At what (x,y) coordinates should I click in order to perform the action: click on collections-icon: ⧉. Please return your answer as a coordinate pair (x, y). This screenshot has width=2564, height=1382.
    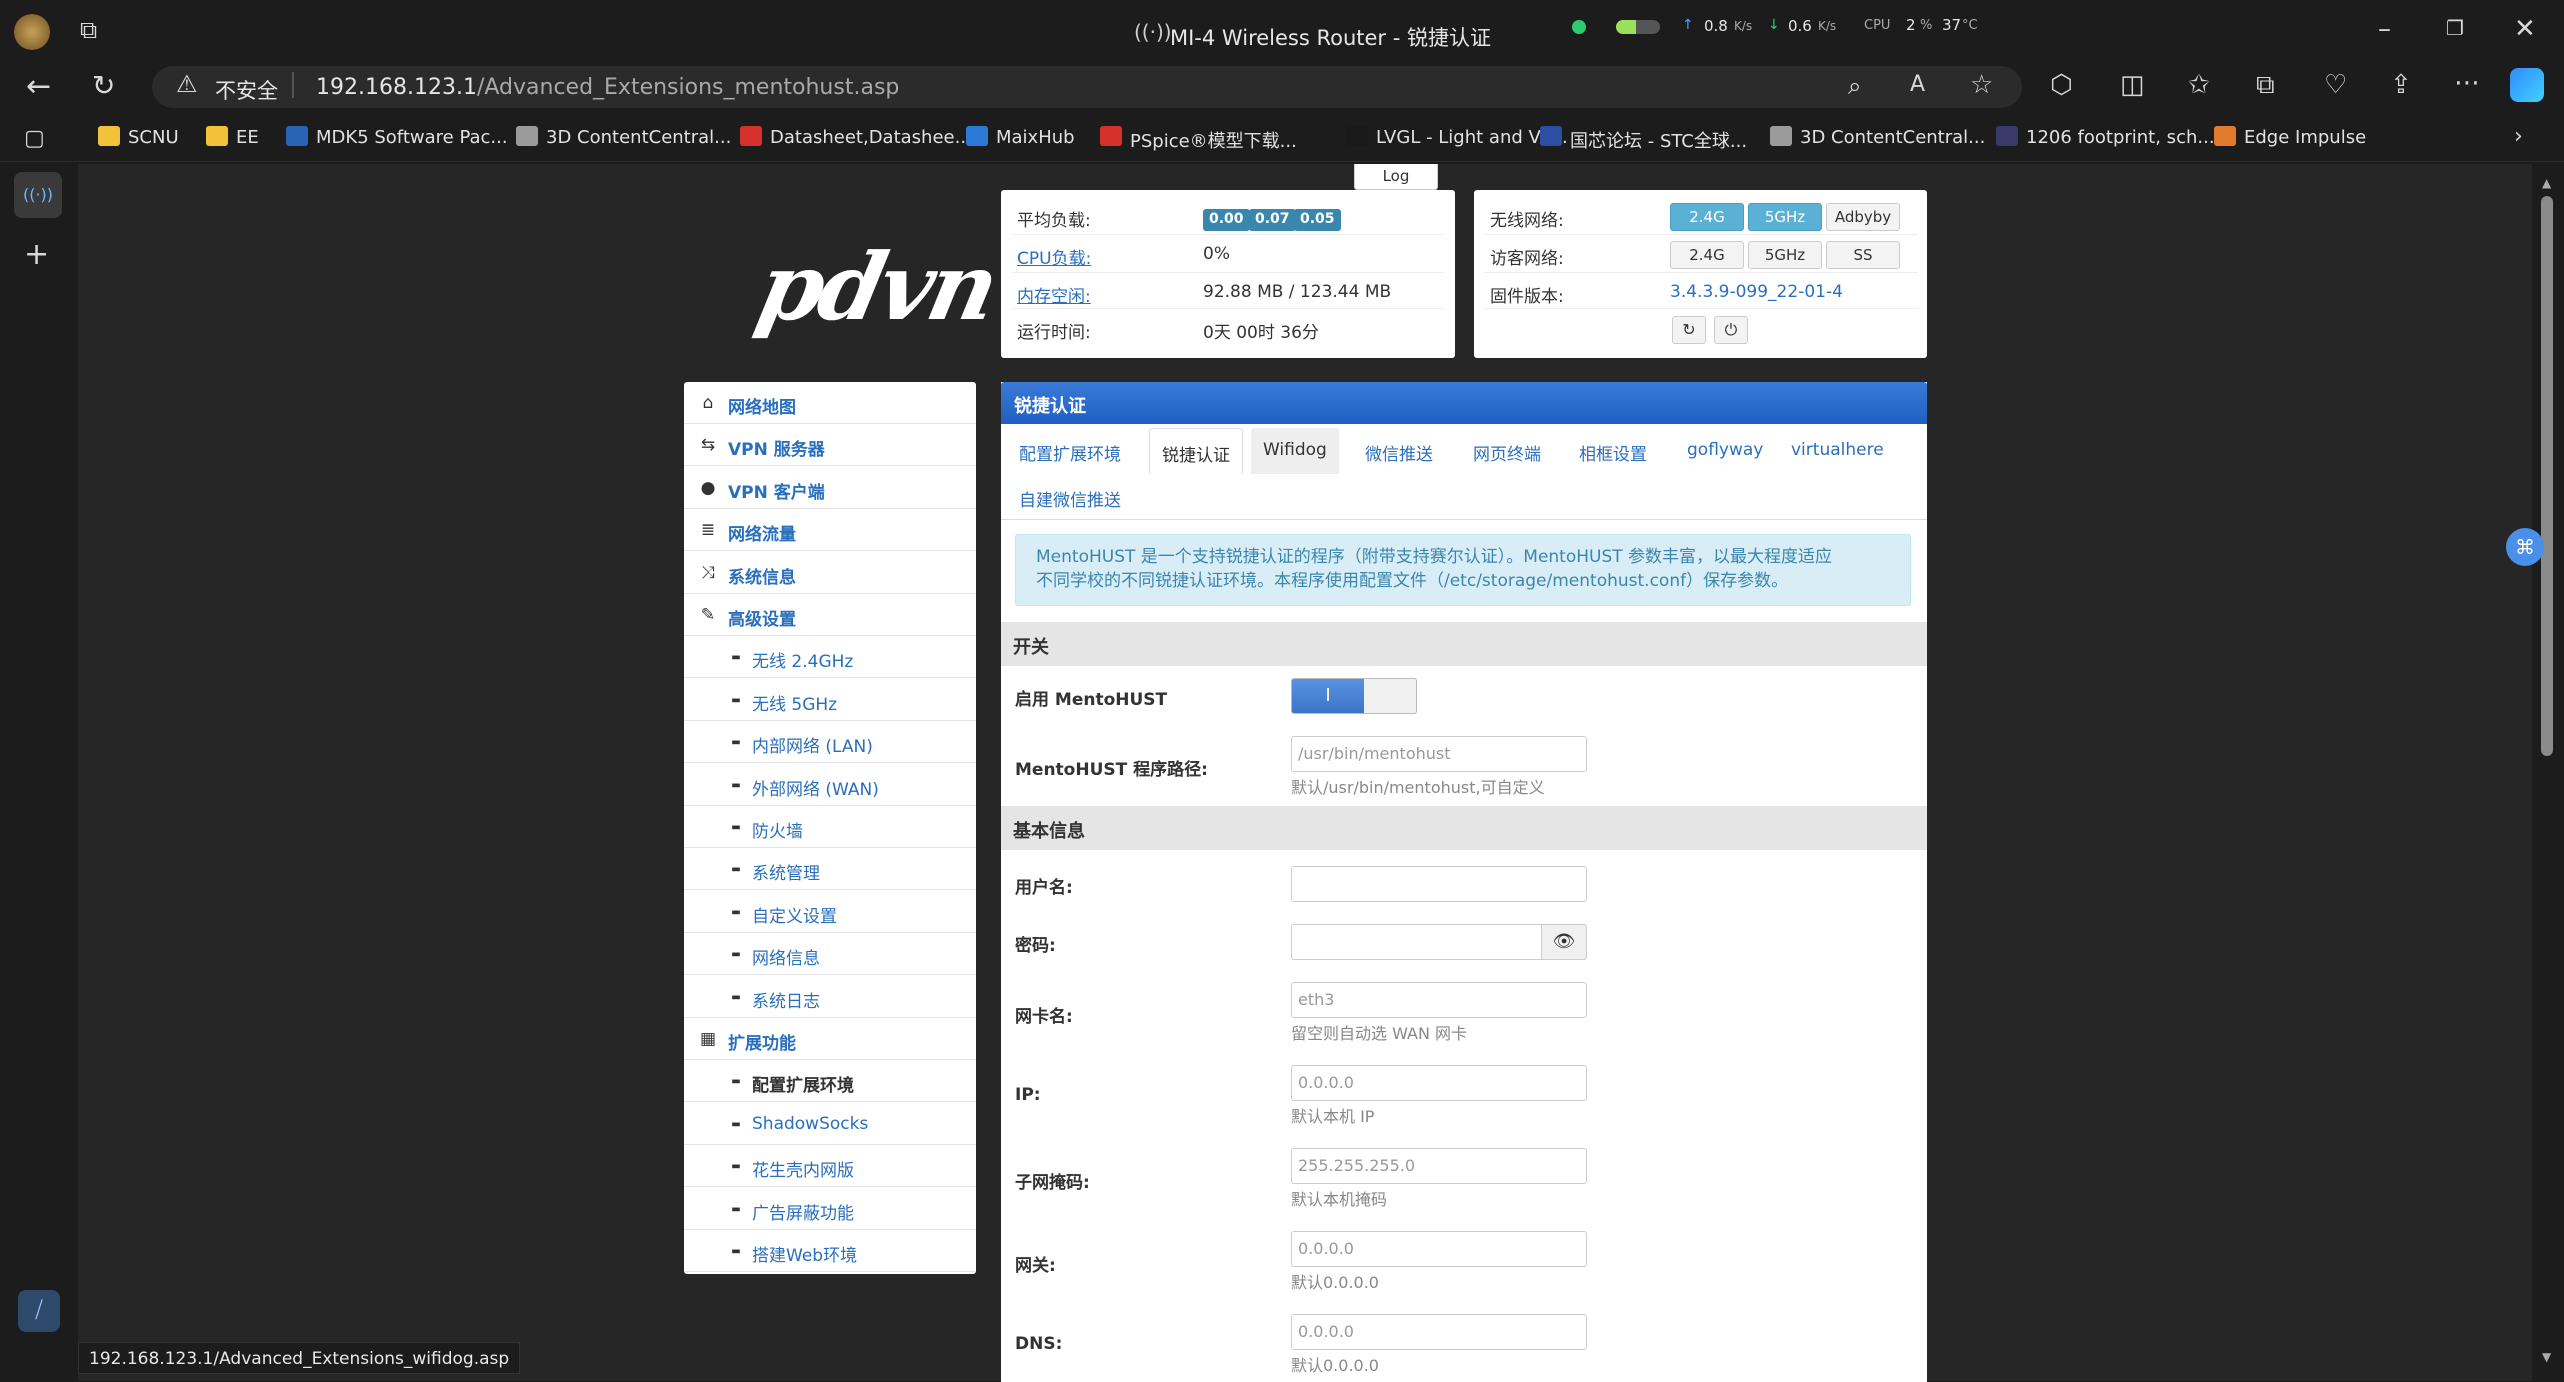
    Looking at the image, I should click on (2265, 85).